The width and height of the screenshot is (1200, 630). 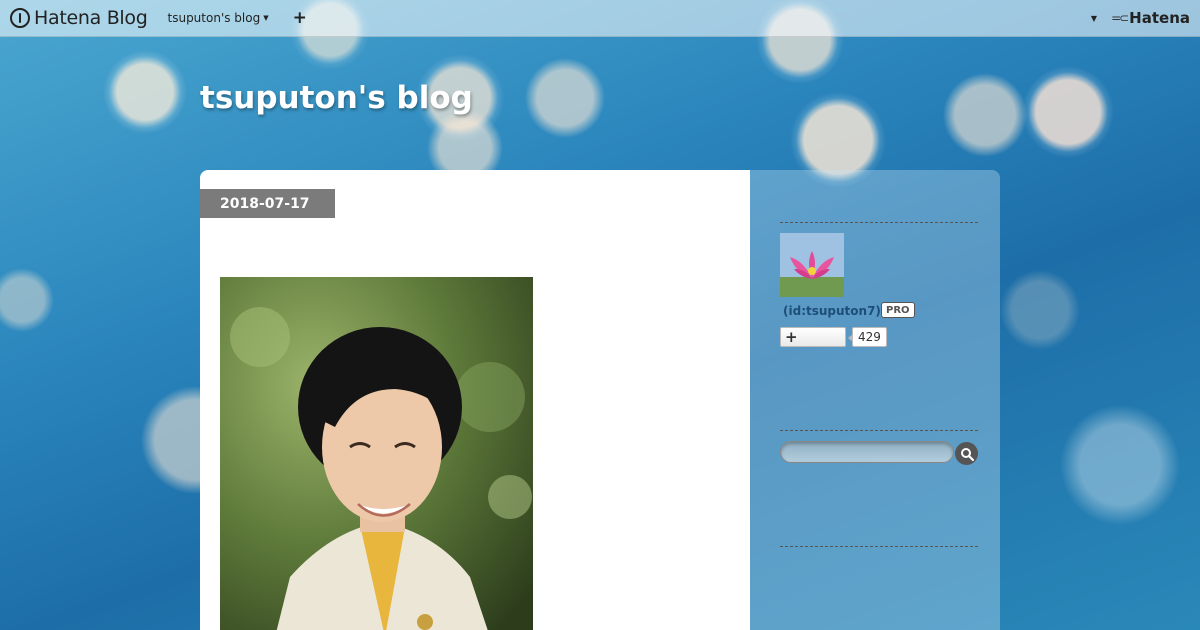 What do you see at coordinates (20, 18) in the screenshot?
I see `hatena-blog-logo-icon` at bounding box center [20, 18].